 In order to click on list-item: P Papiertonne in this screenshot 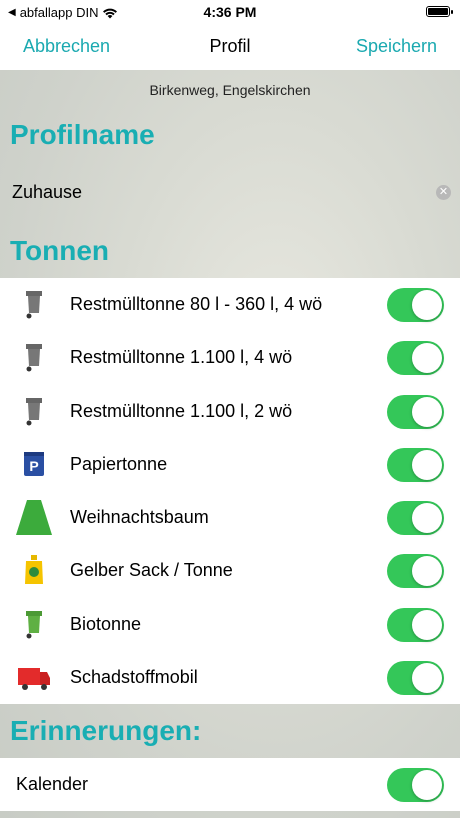, I will do `click(230, 464)`.